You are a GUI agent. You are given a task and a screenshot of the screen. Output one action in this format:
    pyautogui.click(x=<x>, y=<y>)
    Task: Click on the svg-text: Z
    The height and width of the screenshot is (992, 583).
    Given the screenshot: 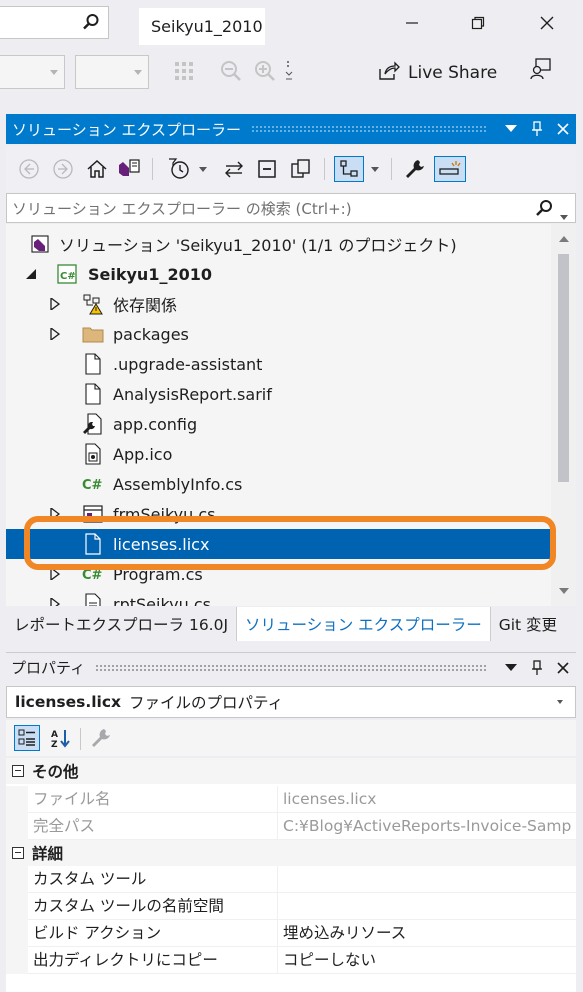 What is the action you would take?
    pyautogui.click(x=54, y=744)
    